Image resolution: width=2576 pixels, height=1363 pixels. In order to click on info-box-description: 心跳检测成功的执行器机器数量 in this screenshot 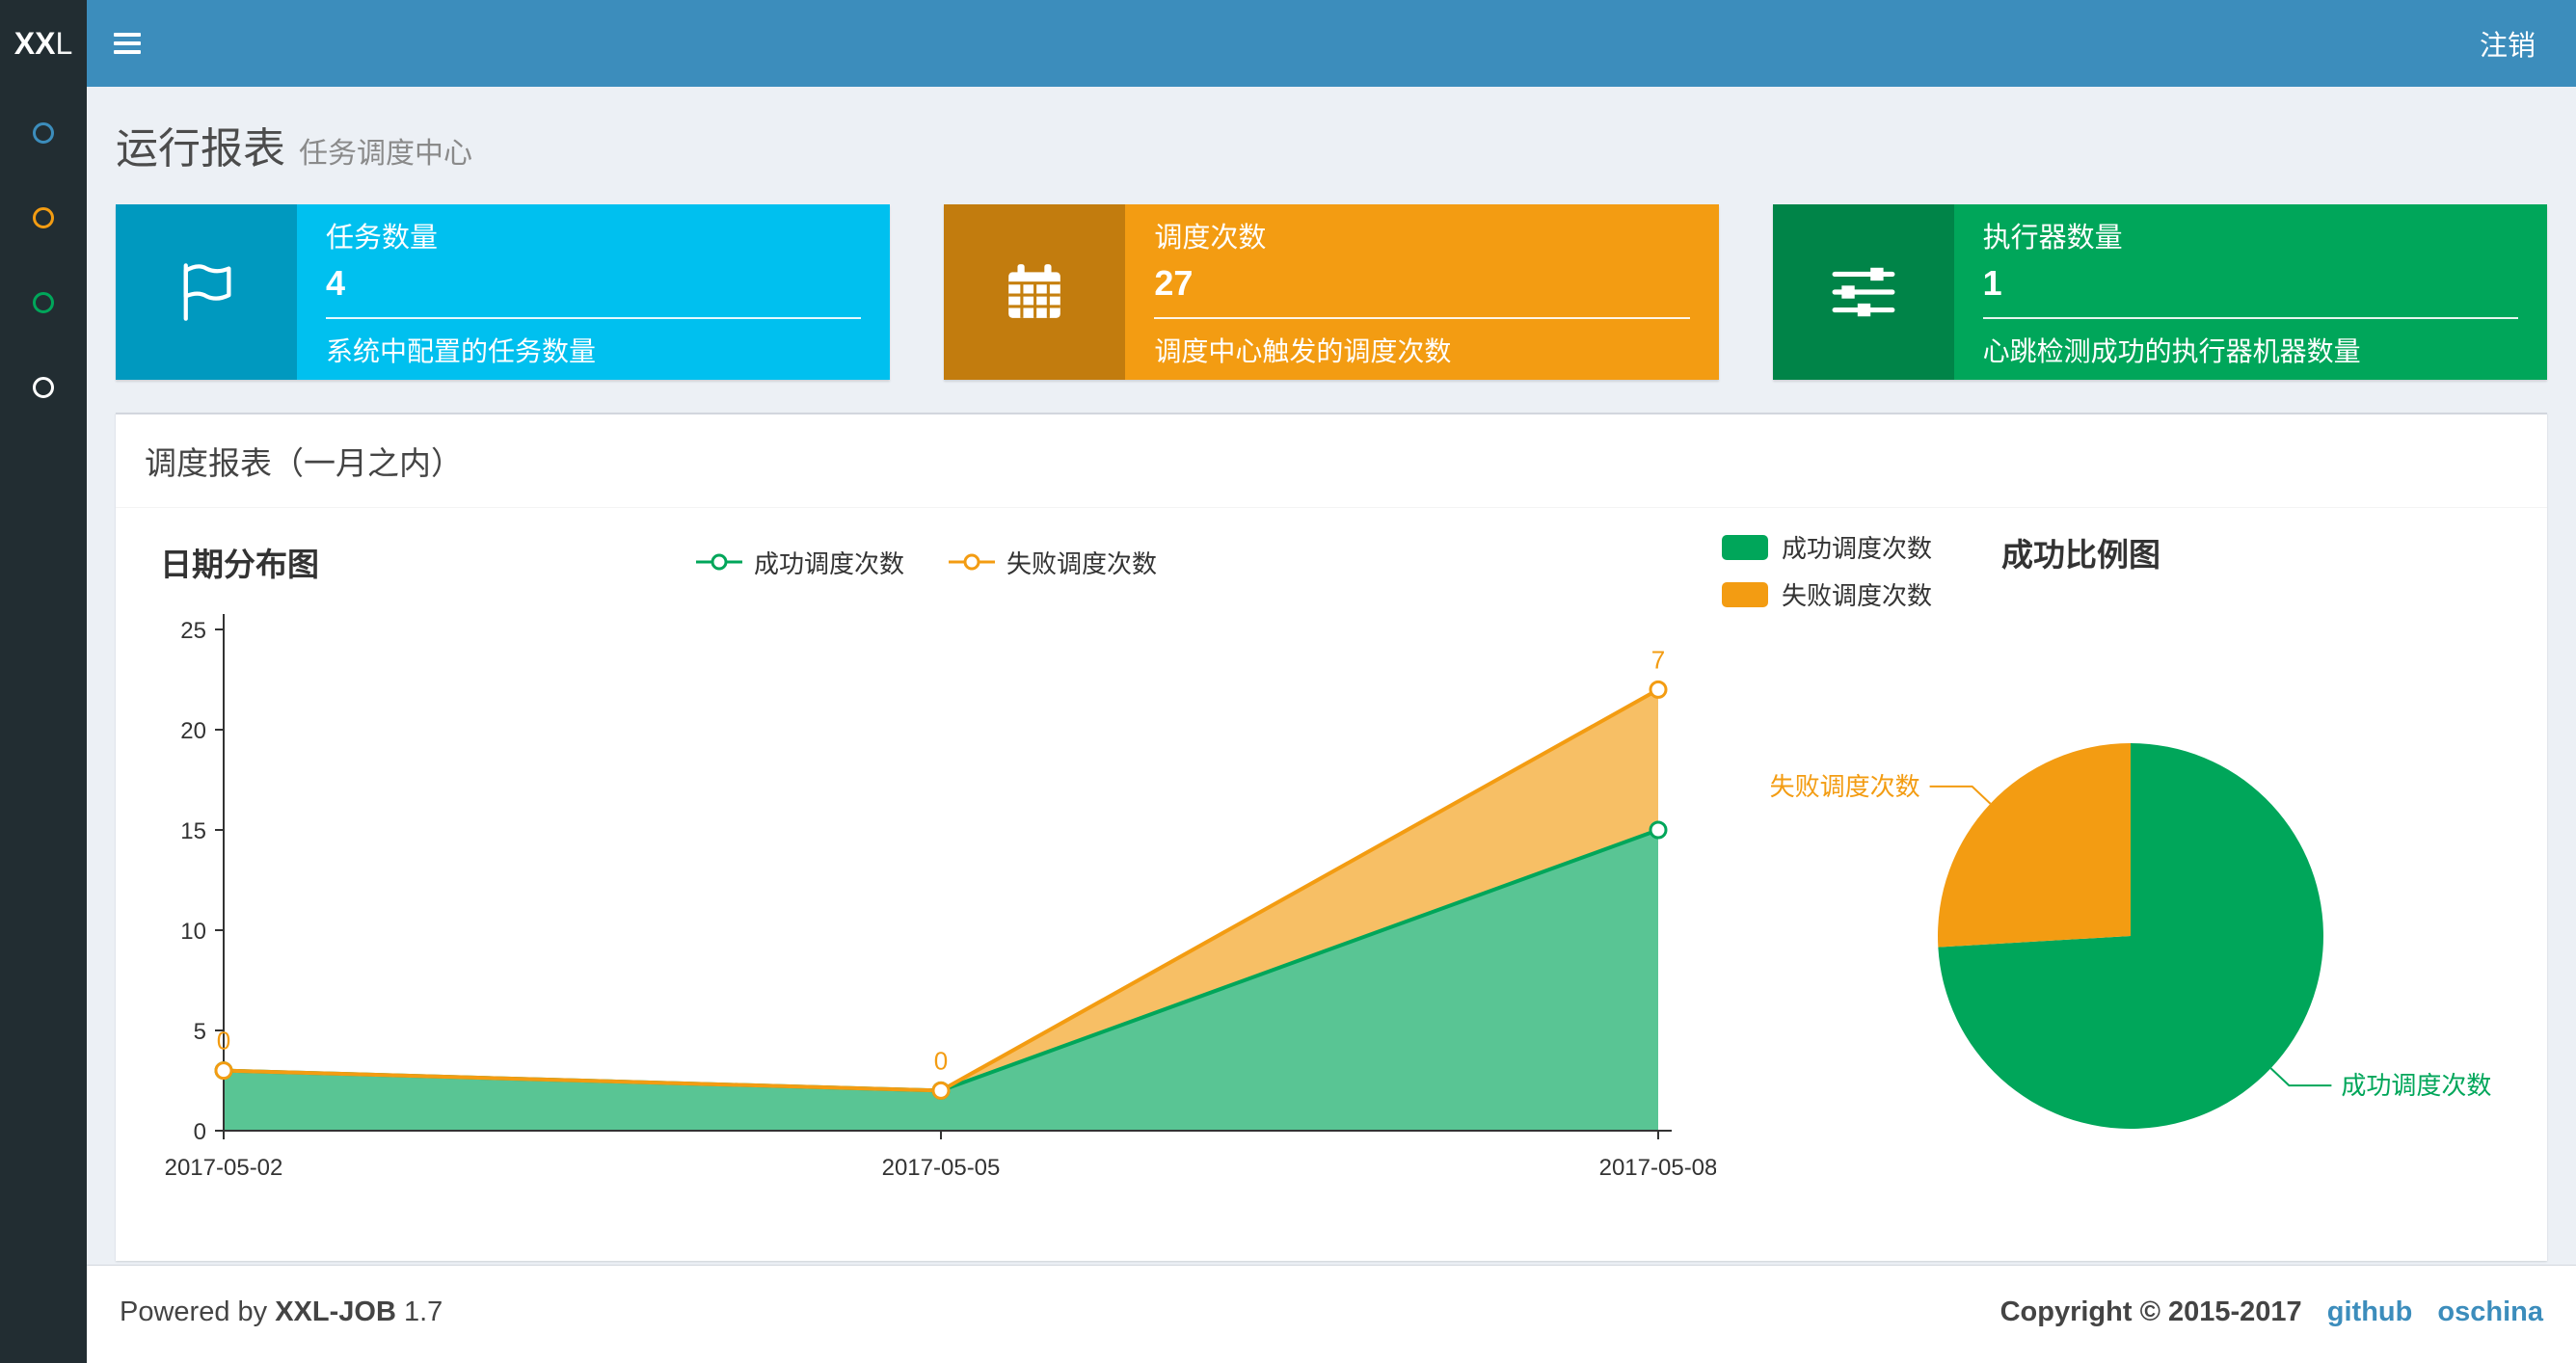, I will do `click(2171, 351)`.